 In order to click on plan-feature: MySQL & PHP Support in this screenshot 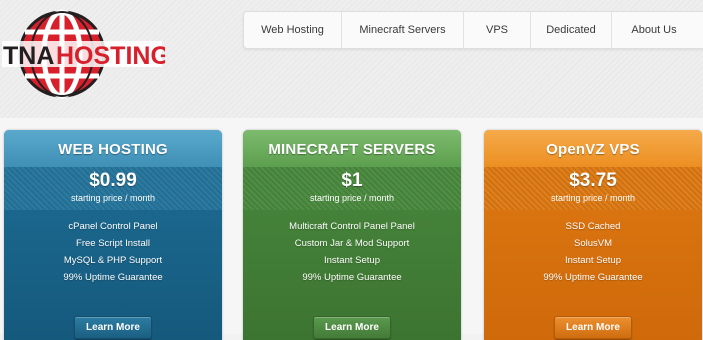, I will do `click(113, 260)`.